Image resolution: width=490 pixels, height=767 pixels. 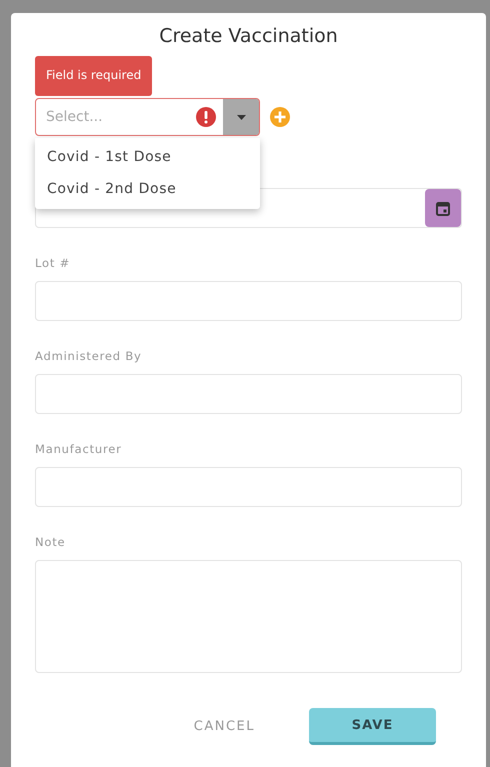 What do you see at coordinates (88, 356) in the screenshot?
I see `field-label: Administered By` at bounding box center [88, 356].